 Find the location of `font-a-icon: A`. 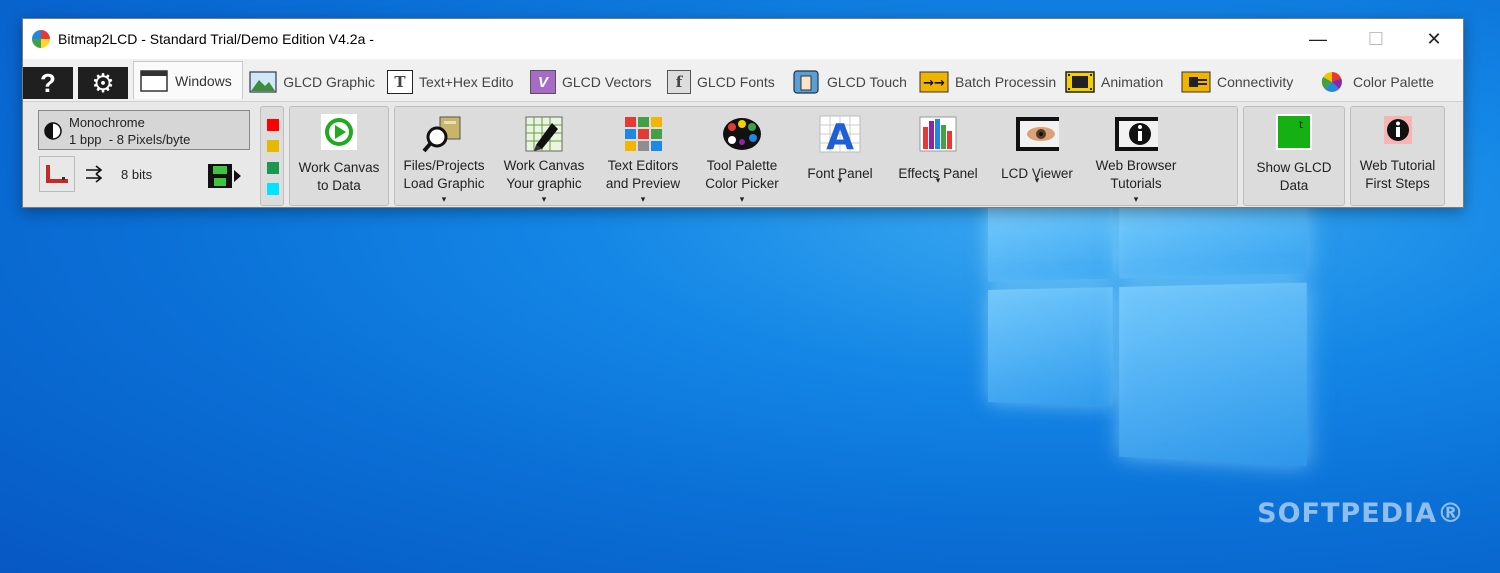

font-a-icon: A is located at coordinates (840, 134).